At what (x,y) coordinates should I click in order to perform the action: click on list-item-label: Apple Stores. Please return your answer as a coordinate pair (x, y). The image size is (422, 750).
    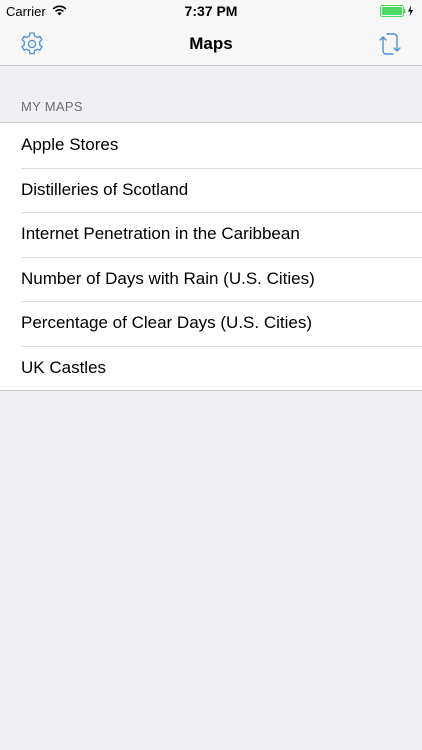
    Looking at the image, I should click on (70, 145).